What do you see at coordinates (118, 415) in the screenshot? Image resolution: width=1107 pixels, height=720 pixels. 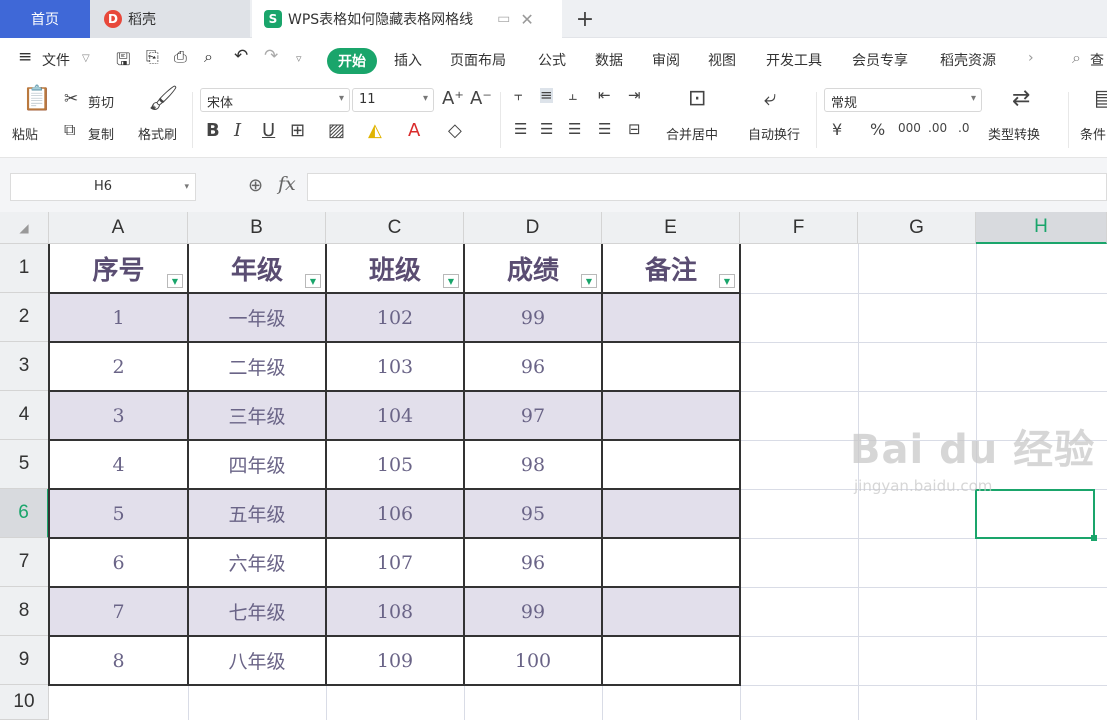 I see `table-cell: 3` at bounding box center [118, 415].